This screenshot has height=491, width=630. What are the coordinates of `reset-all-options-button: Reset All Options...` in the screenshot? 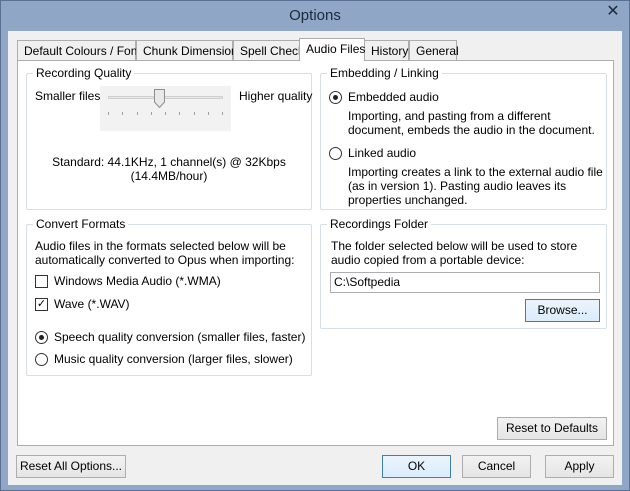 It's located at (71, 466).